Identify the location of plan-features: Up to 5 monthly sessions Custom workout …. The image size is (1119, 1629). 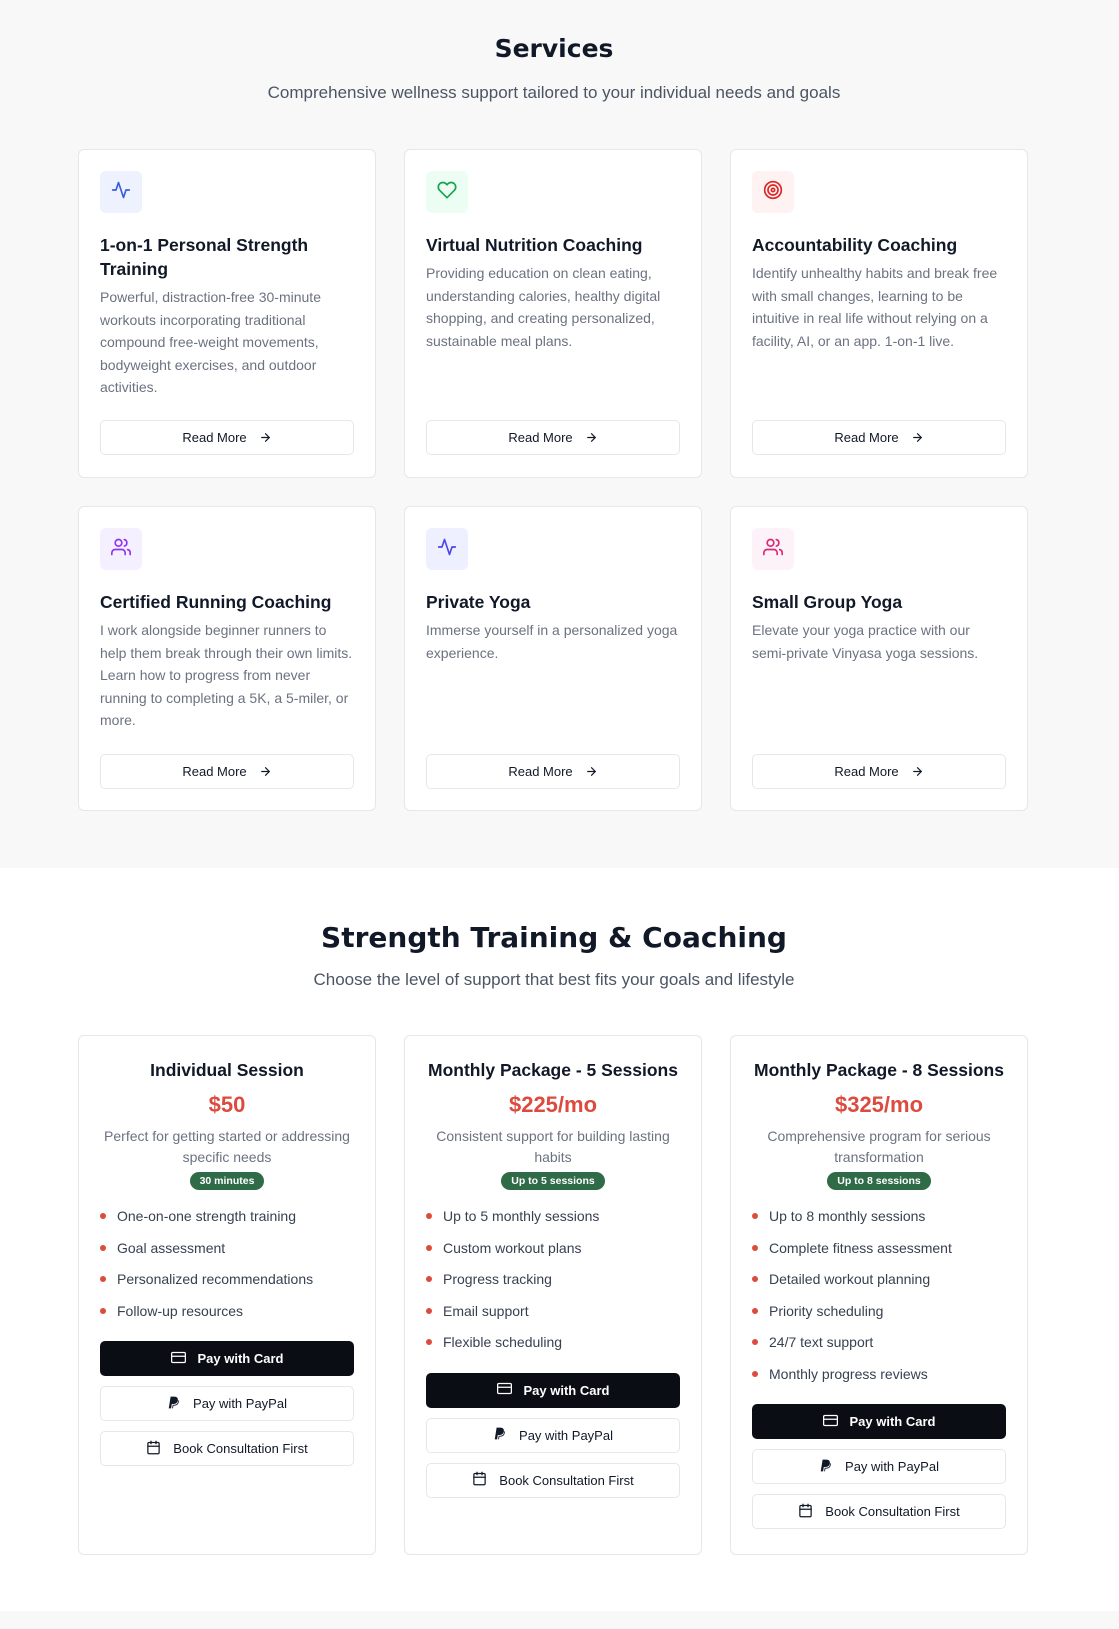
(553, 1285).